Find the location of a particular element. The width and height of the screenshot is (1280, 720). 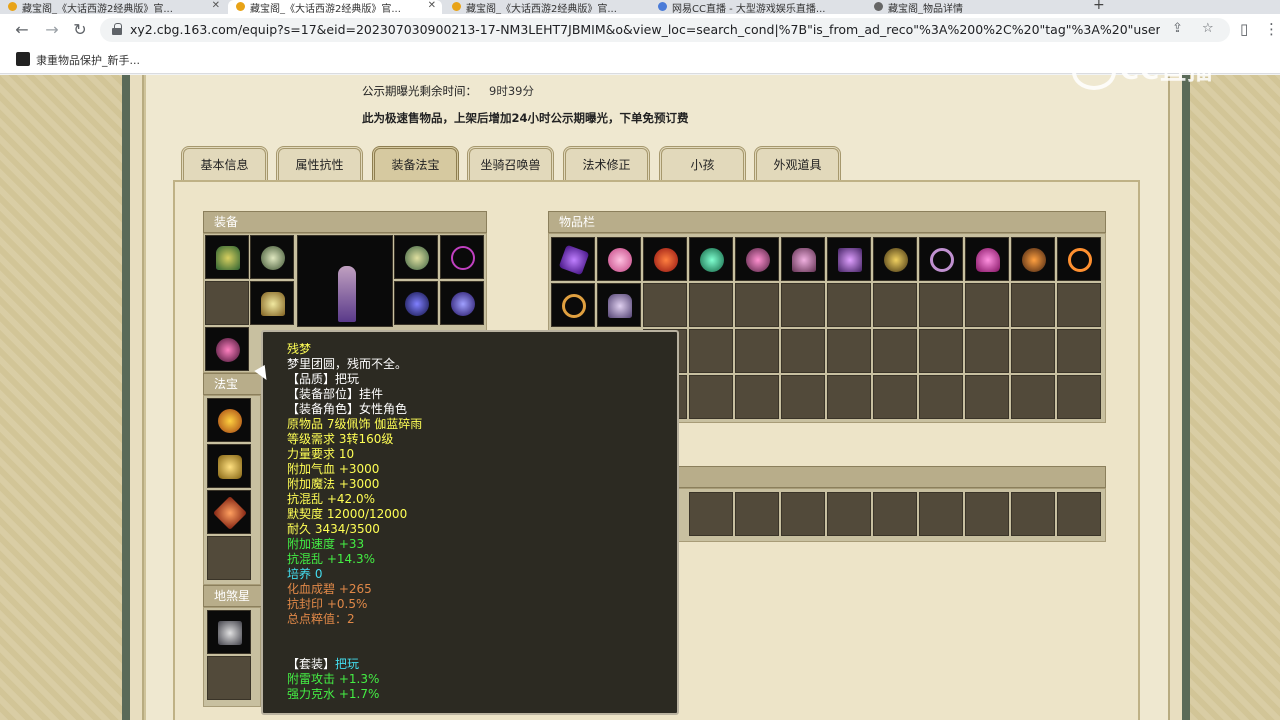

equip-slot-armor is located at coordinates (272, 303).